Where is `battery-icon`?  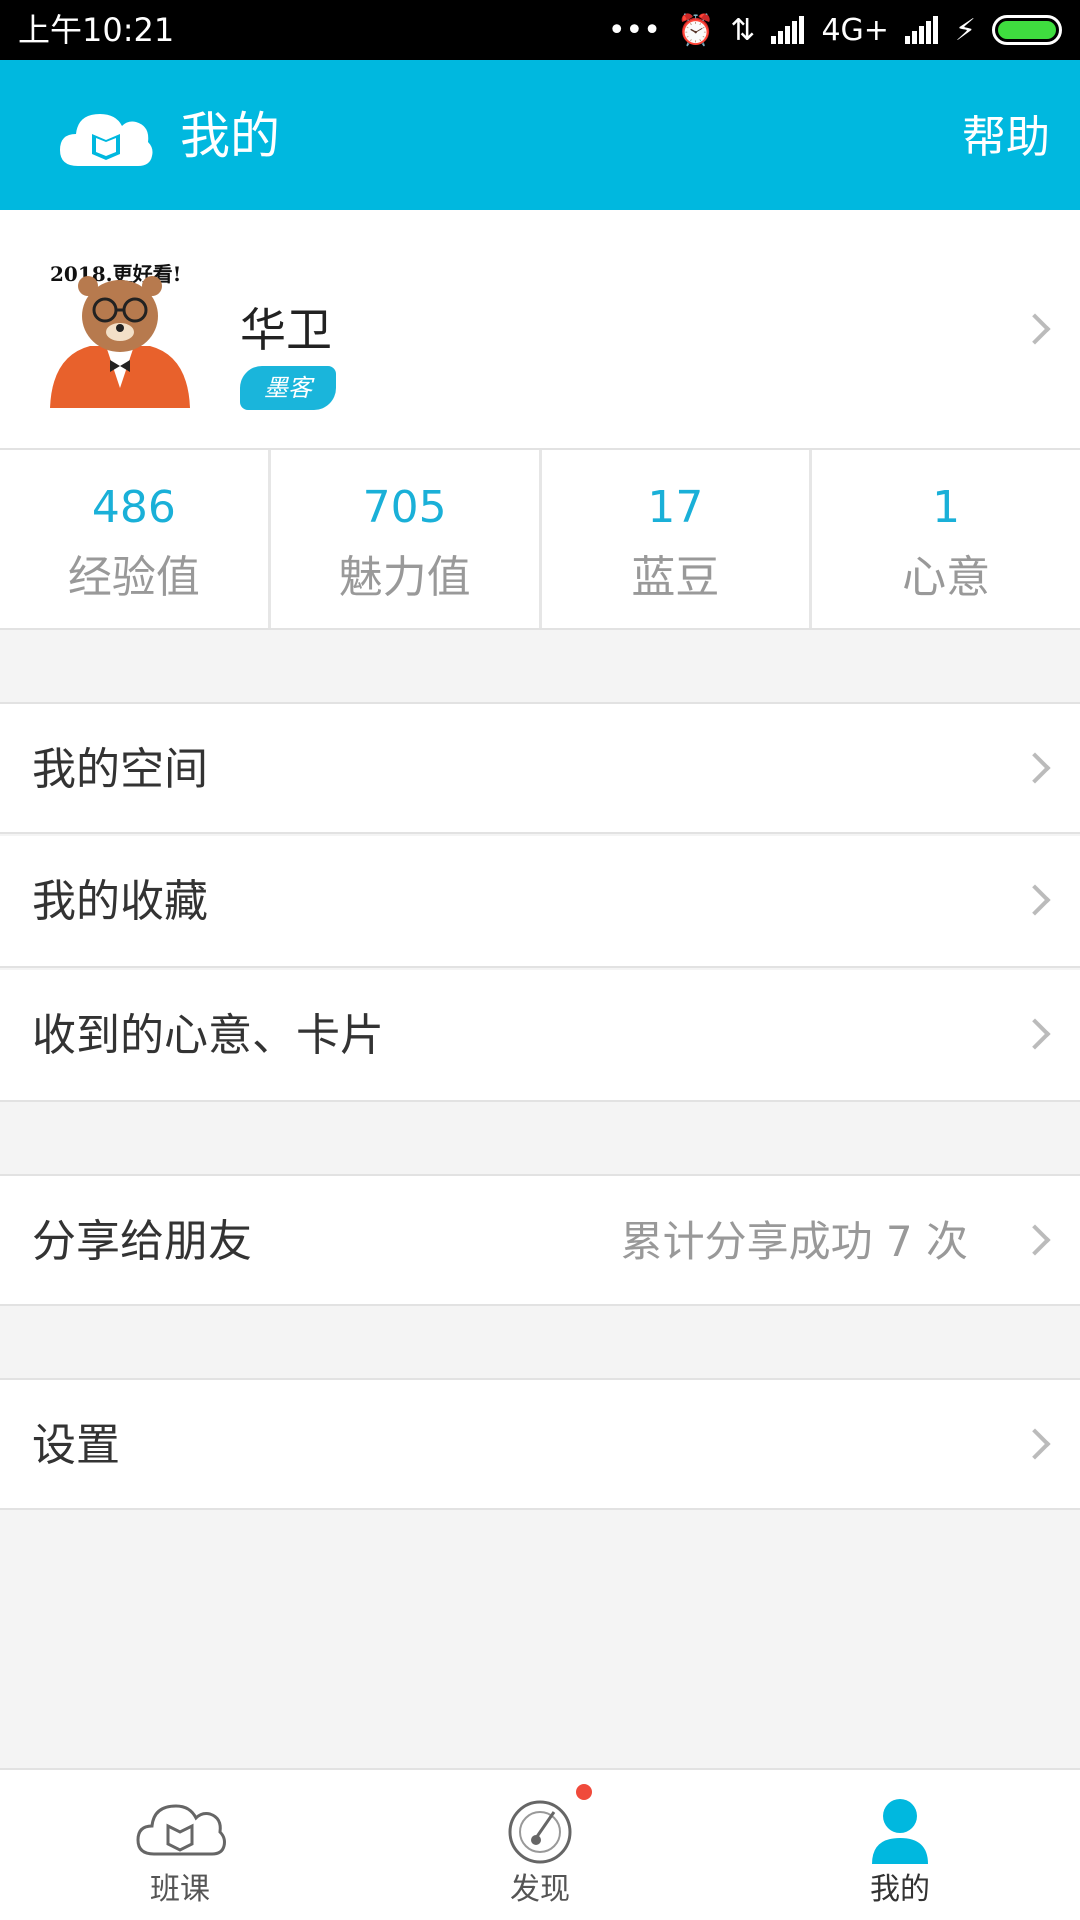 battery-icon is located at coordinates (1027, 30).